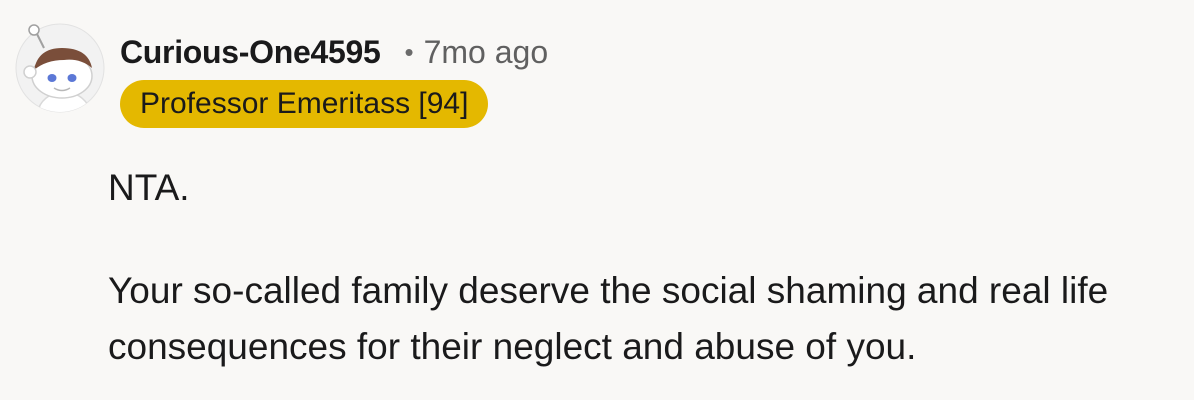 The width and height of the screenshot is (1194, 400). What do you see at coordinates (250, 52) in the screenshot?
I see `author-username: Curious-One4595` at bounding box center [250, 52].